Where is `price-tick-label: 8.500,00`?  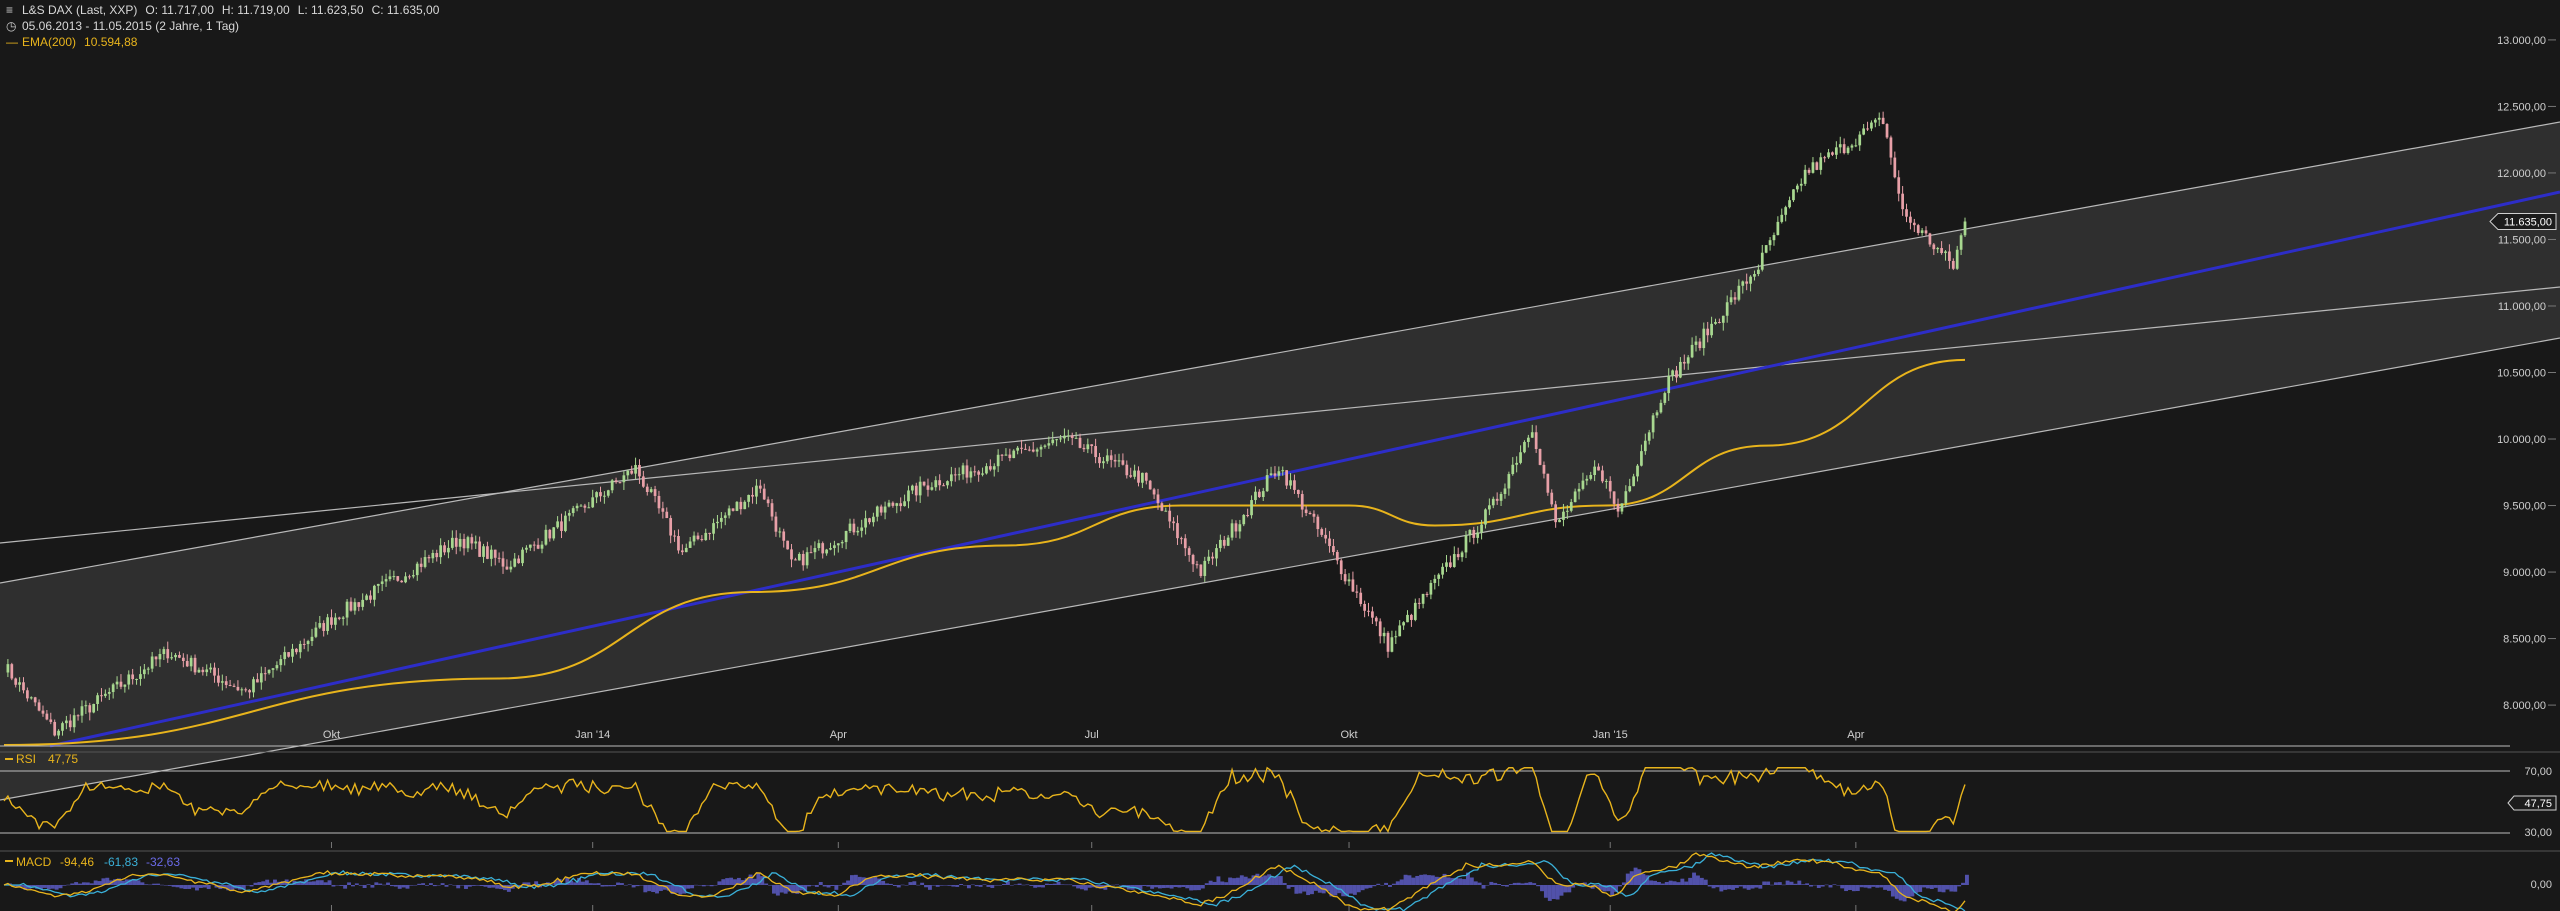 price-tick-label: 8.500,00 is located at coordinates (2524, 640).